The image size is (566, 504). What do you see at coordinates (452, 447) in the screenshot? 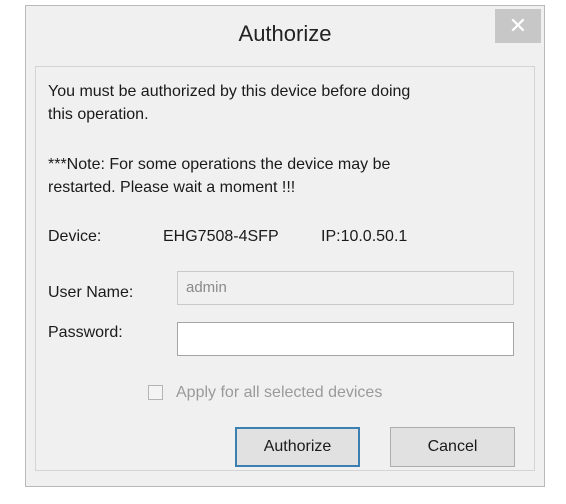
I see `cancel-button: Cancel` at bounding box center [452, 447].